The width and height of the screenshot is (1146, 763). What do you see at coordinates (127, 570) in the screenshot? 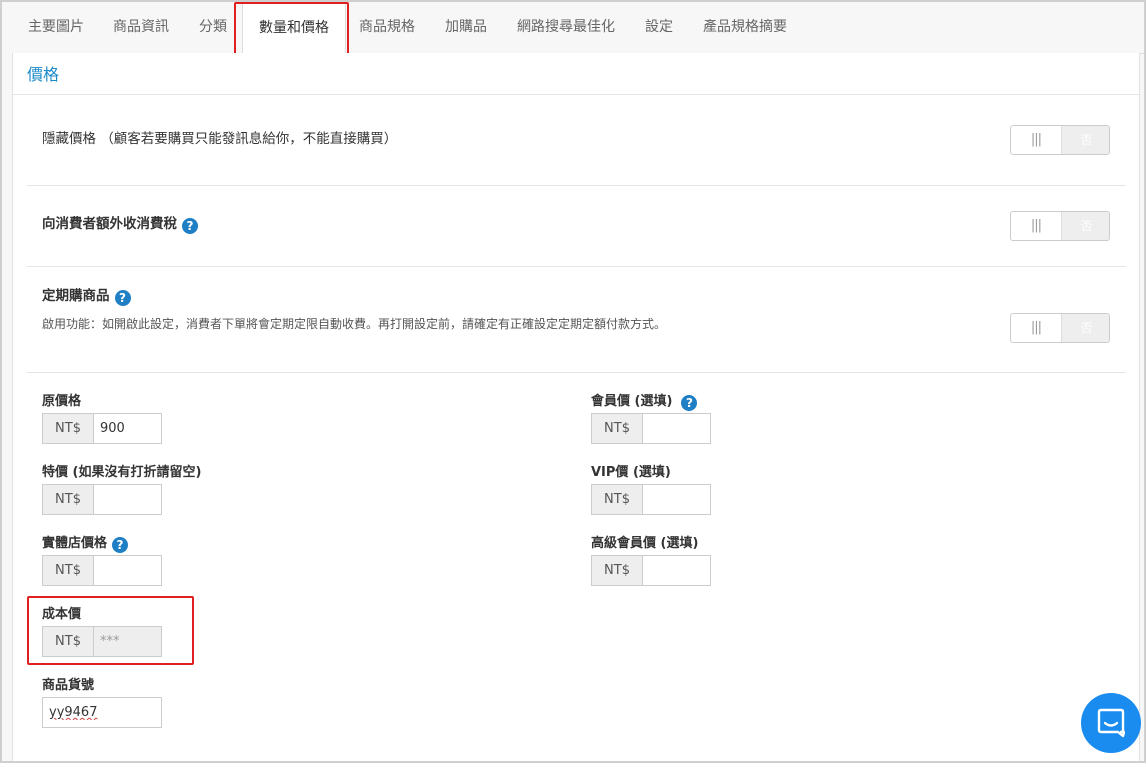
I see `store-price-input` at bounding box center [127, 570].